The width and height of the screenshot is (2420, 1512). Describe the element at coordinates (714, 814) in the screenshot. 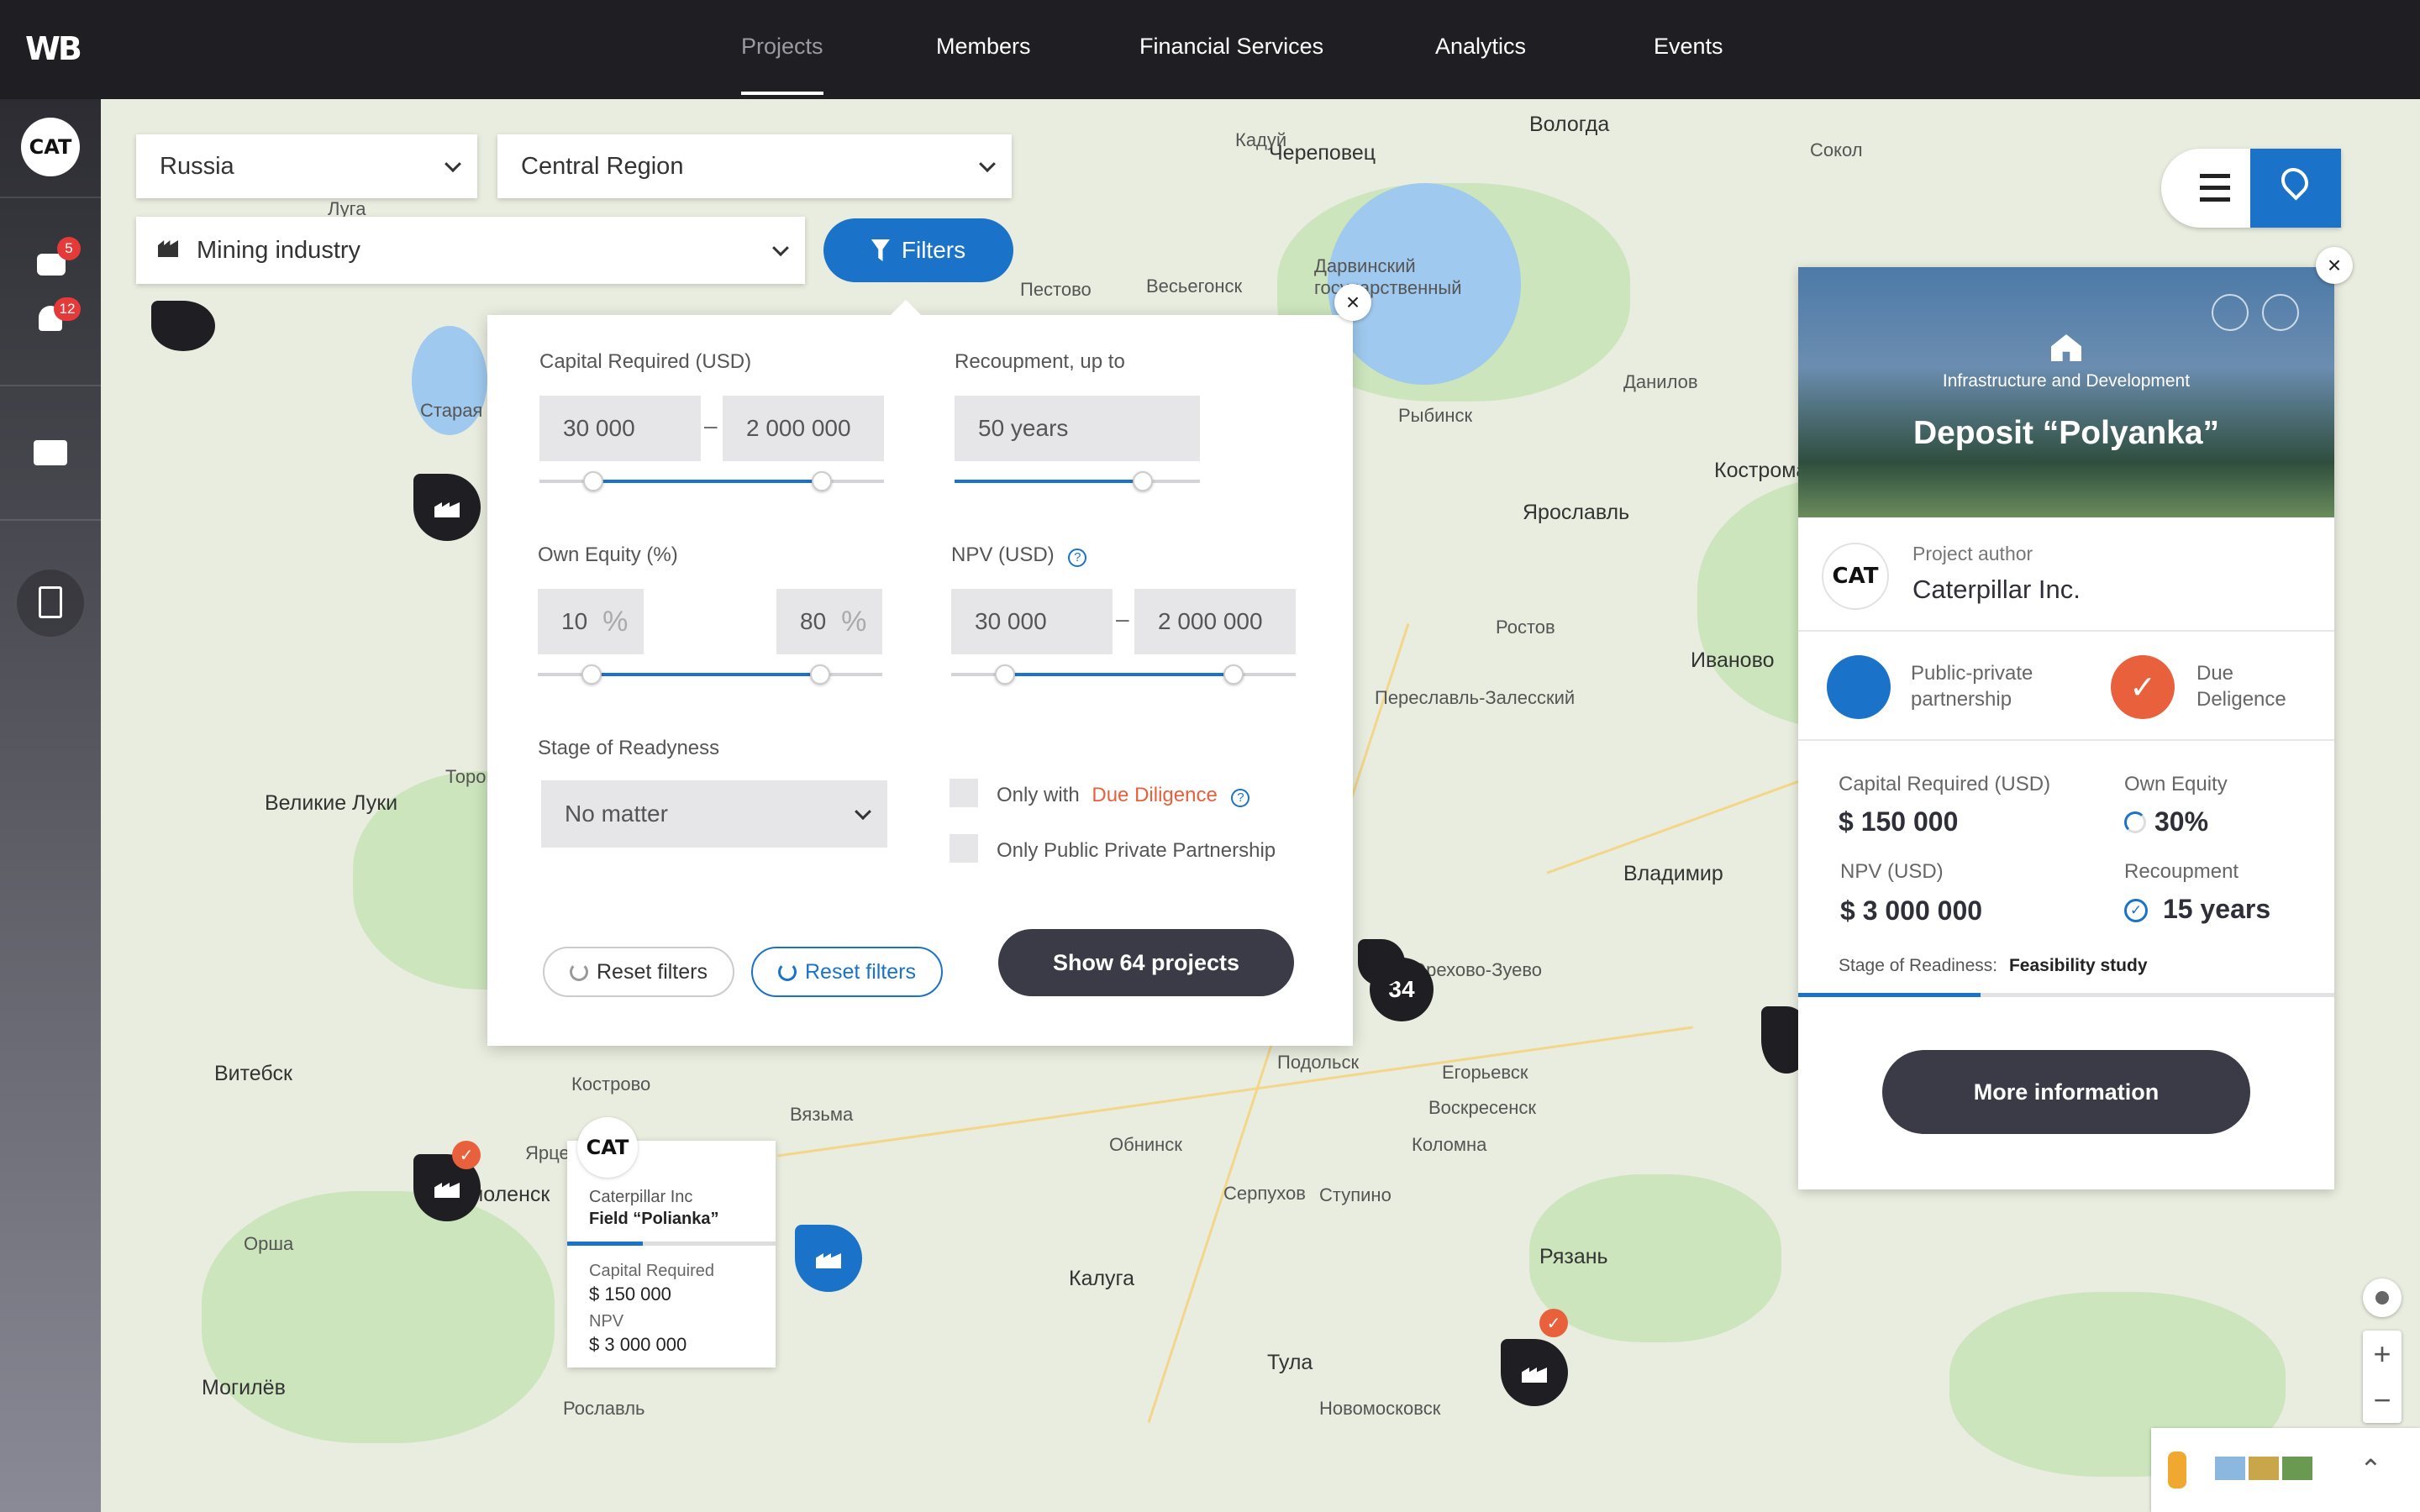

I see `stage-select: No matter` at that location.